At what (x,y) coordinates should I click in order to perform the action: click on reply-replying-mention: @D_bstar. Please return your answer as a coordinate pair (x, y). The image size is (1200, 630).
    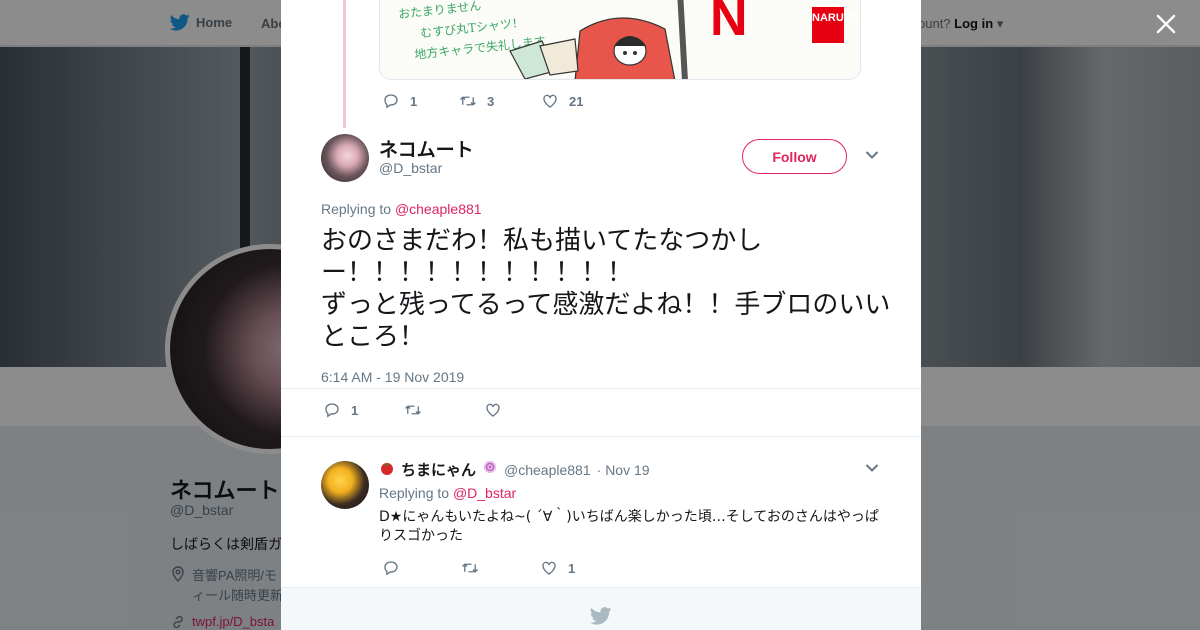
    Looking at the image, I should click on (484, 493).